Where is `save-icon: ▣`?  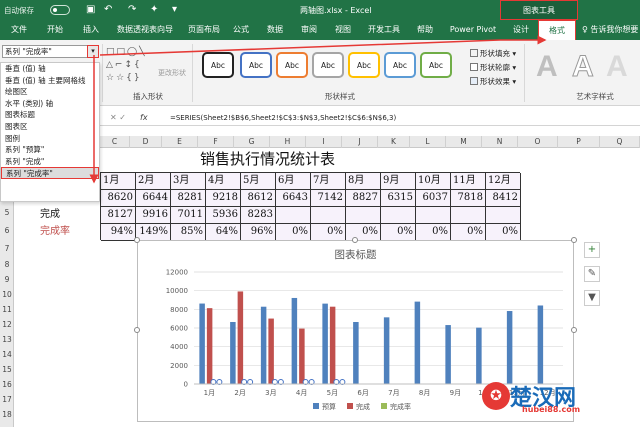 save-icon: ▣ is located at coordinates (90, 10).